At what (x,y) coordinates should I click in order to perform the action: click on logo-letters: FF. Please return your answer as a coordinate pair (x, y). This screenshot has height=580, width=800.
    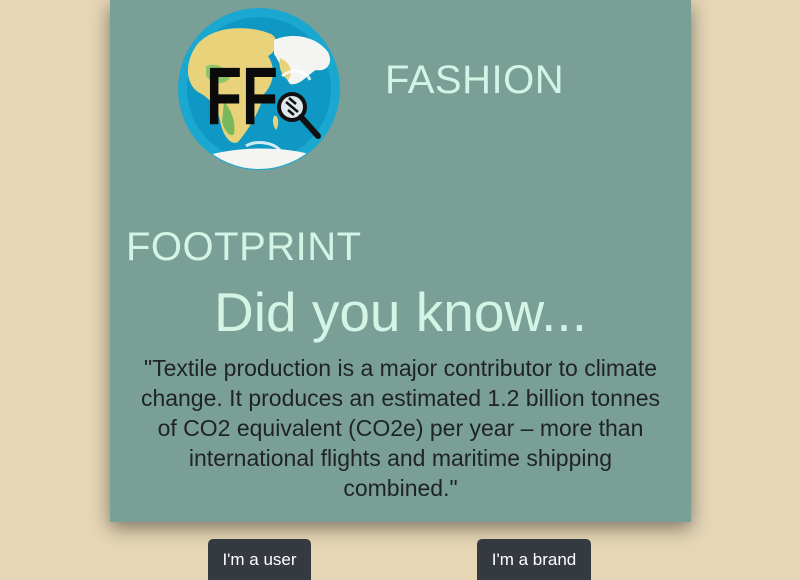
    Looking at the image, I should click on (242, 96).